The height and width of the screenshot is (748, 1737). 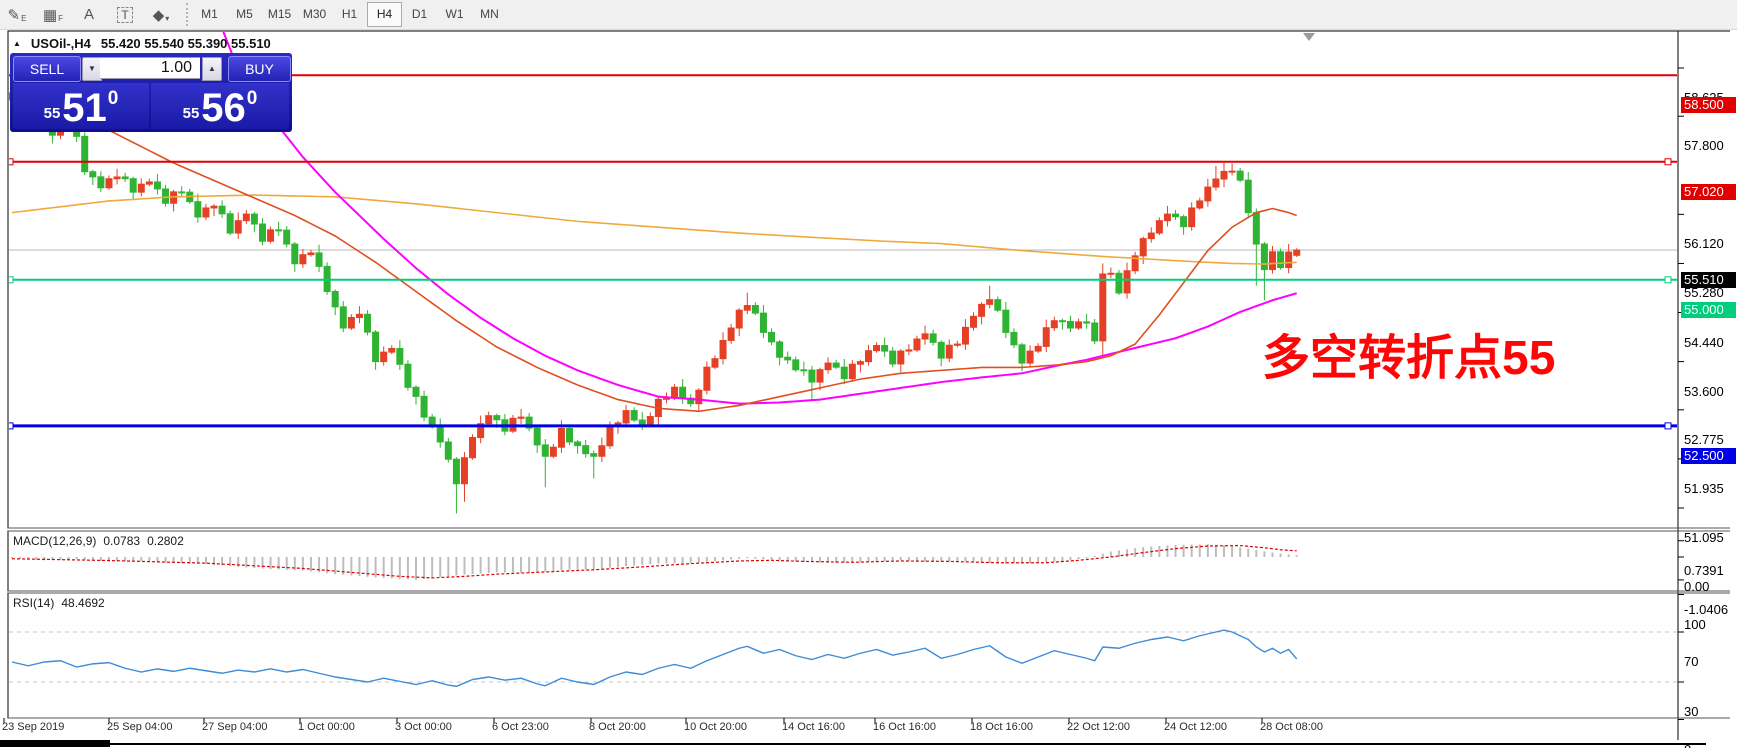 I want to click on price-tick-label: 52.775, so click(x=1704, y=439).